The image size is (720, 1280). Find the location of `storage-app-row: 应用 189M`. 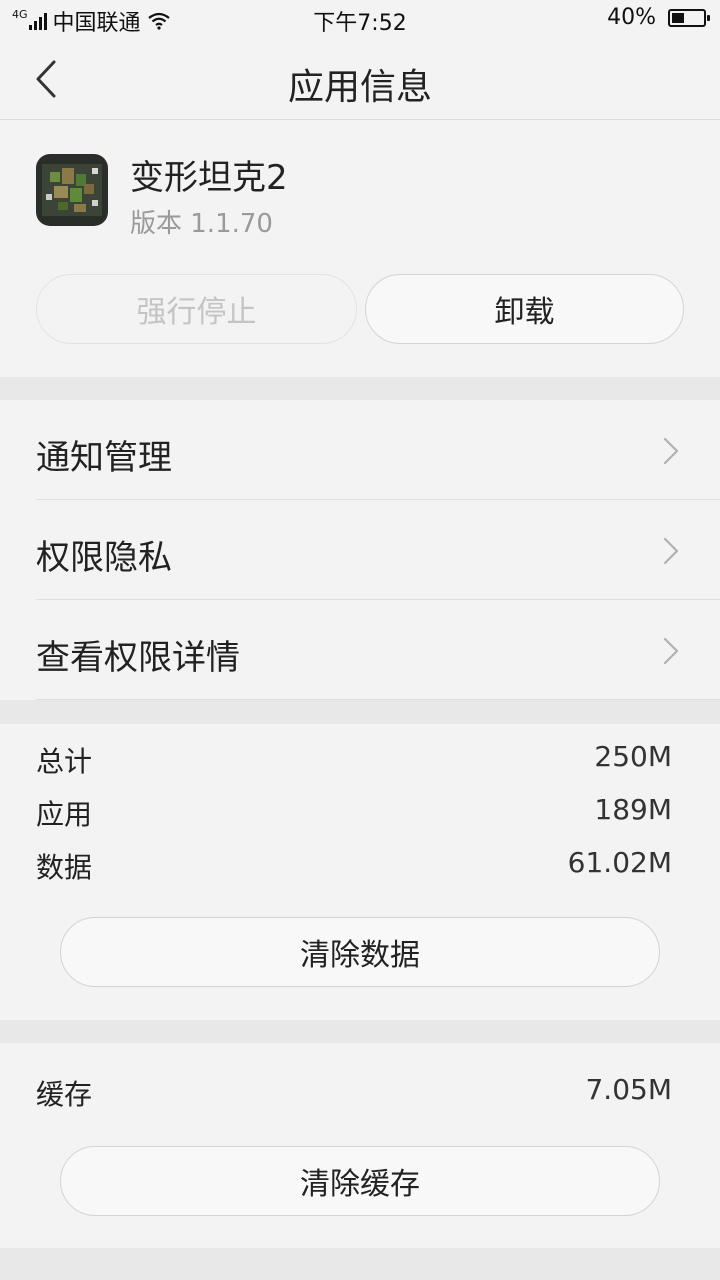

storage-app-row: 应用 189M is located at coordinates (354, 813).